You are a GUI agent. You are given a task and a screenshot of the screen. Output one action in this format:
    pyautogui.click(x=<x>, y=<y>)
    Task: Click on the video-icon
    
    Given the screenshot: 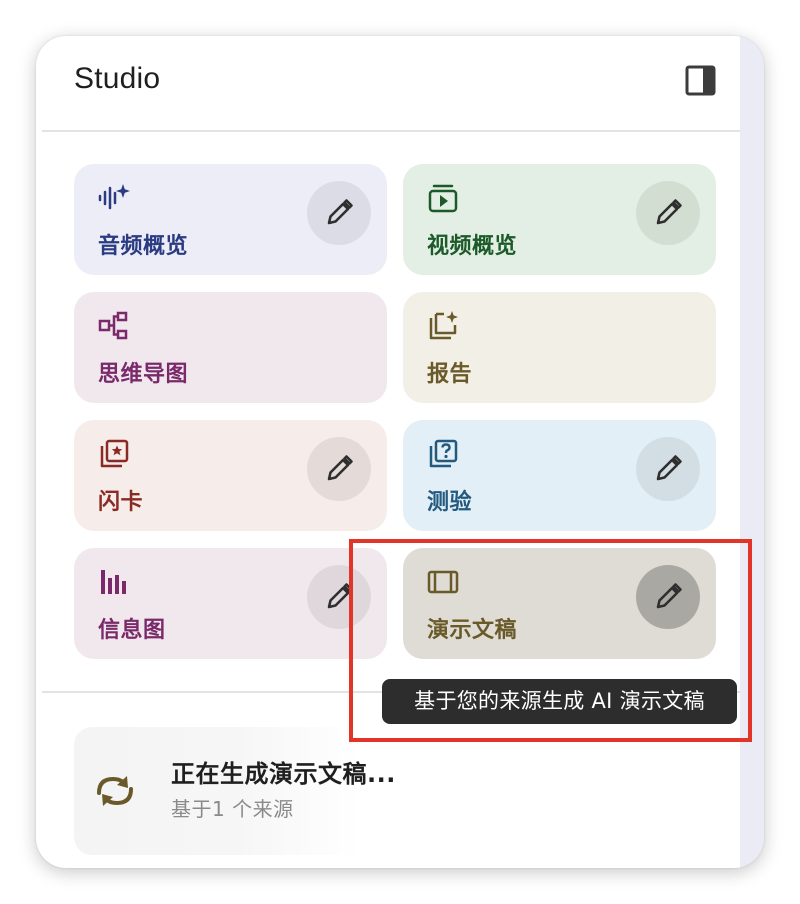 What is the action you would take?
    pyautogui.click(x=443, y=198)
    